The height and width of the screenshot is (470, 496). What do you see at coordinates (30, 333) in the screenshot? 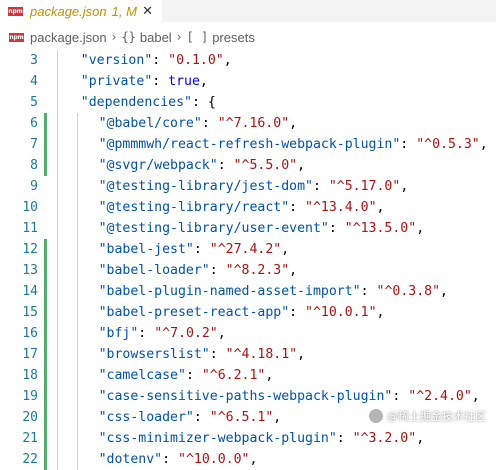
I see `line-number: 16` at bounding box center [30, 333].